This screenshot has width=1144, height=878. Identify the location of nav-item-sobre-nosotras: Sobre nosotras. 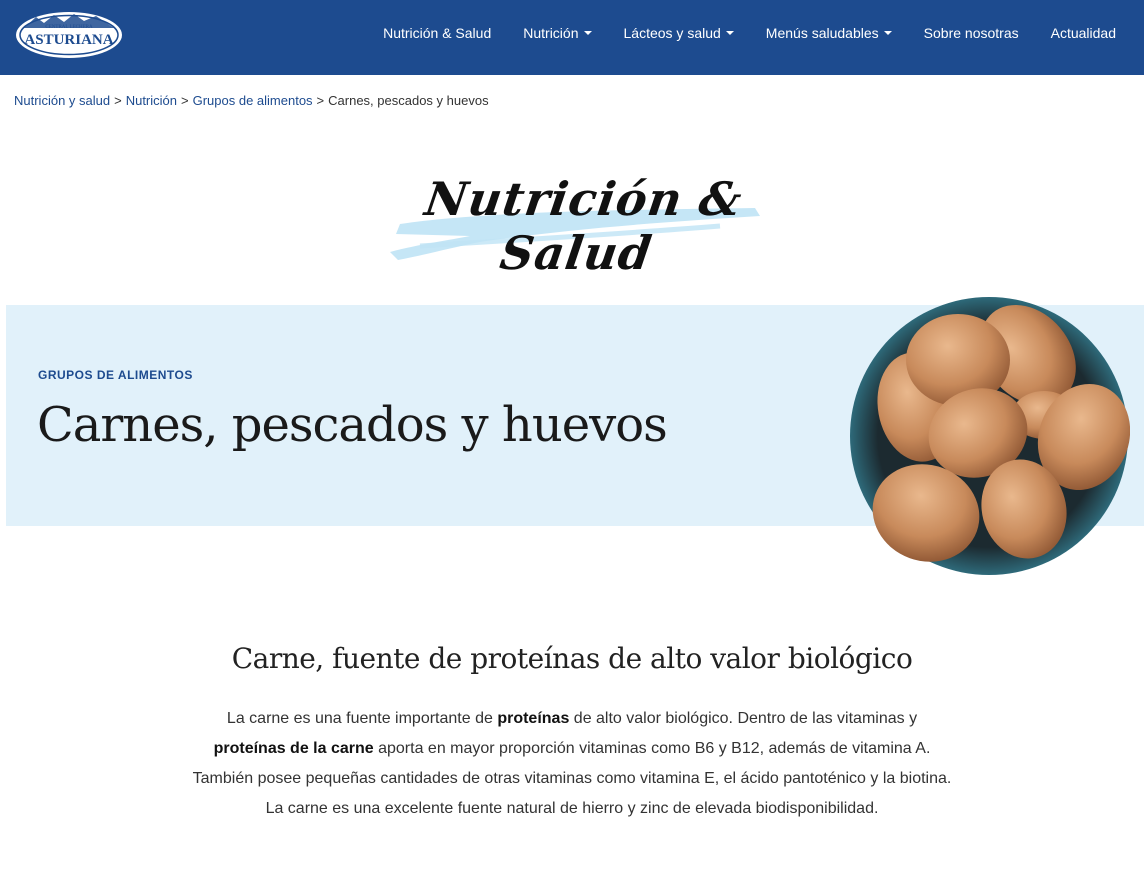
(971, 33).